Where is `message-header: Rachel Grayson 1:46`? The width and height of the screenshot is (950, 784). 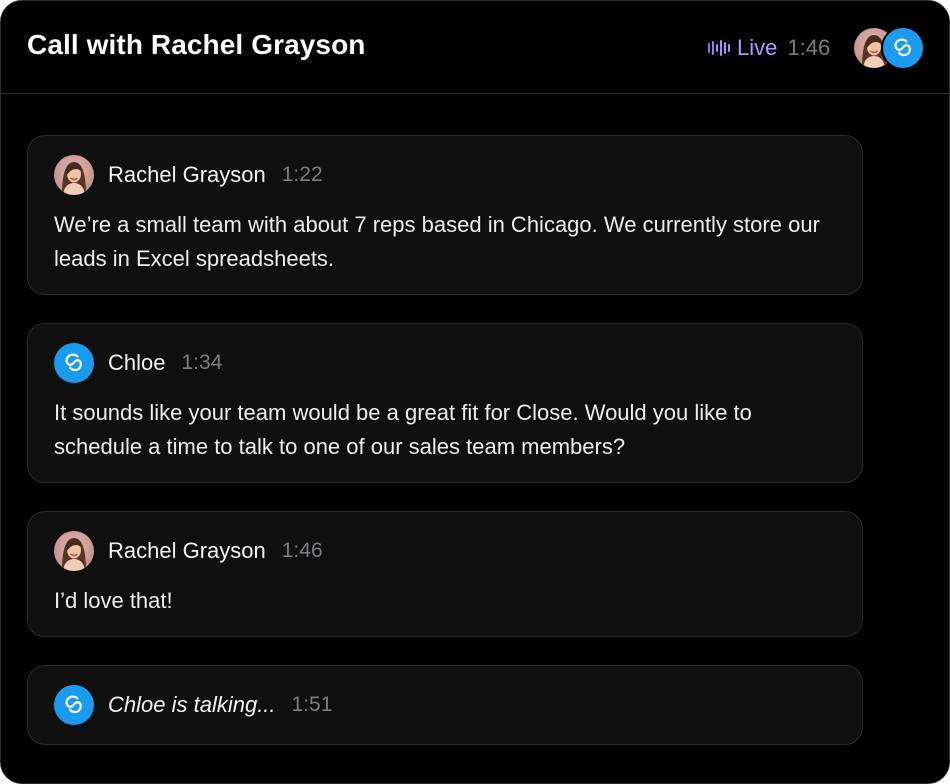
message-header: Rachel Grayson 1:46 is located at coordinates (188, 551).